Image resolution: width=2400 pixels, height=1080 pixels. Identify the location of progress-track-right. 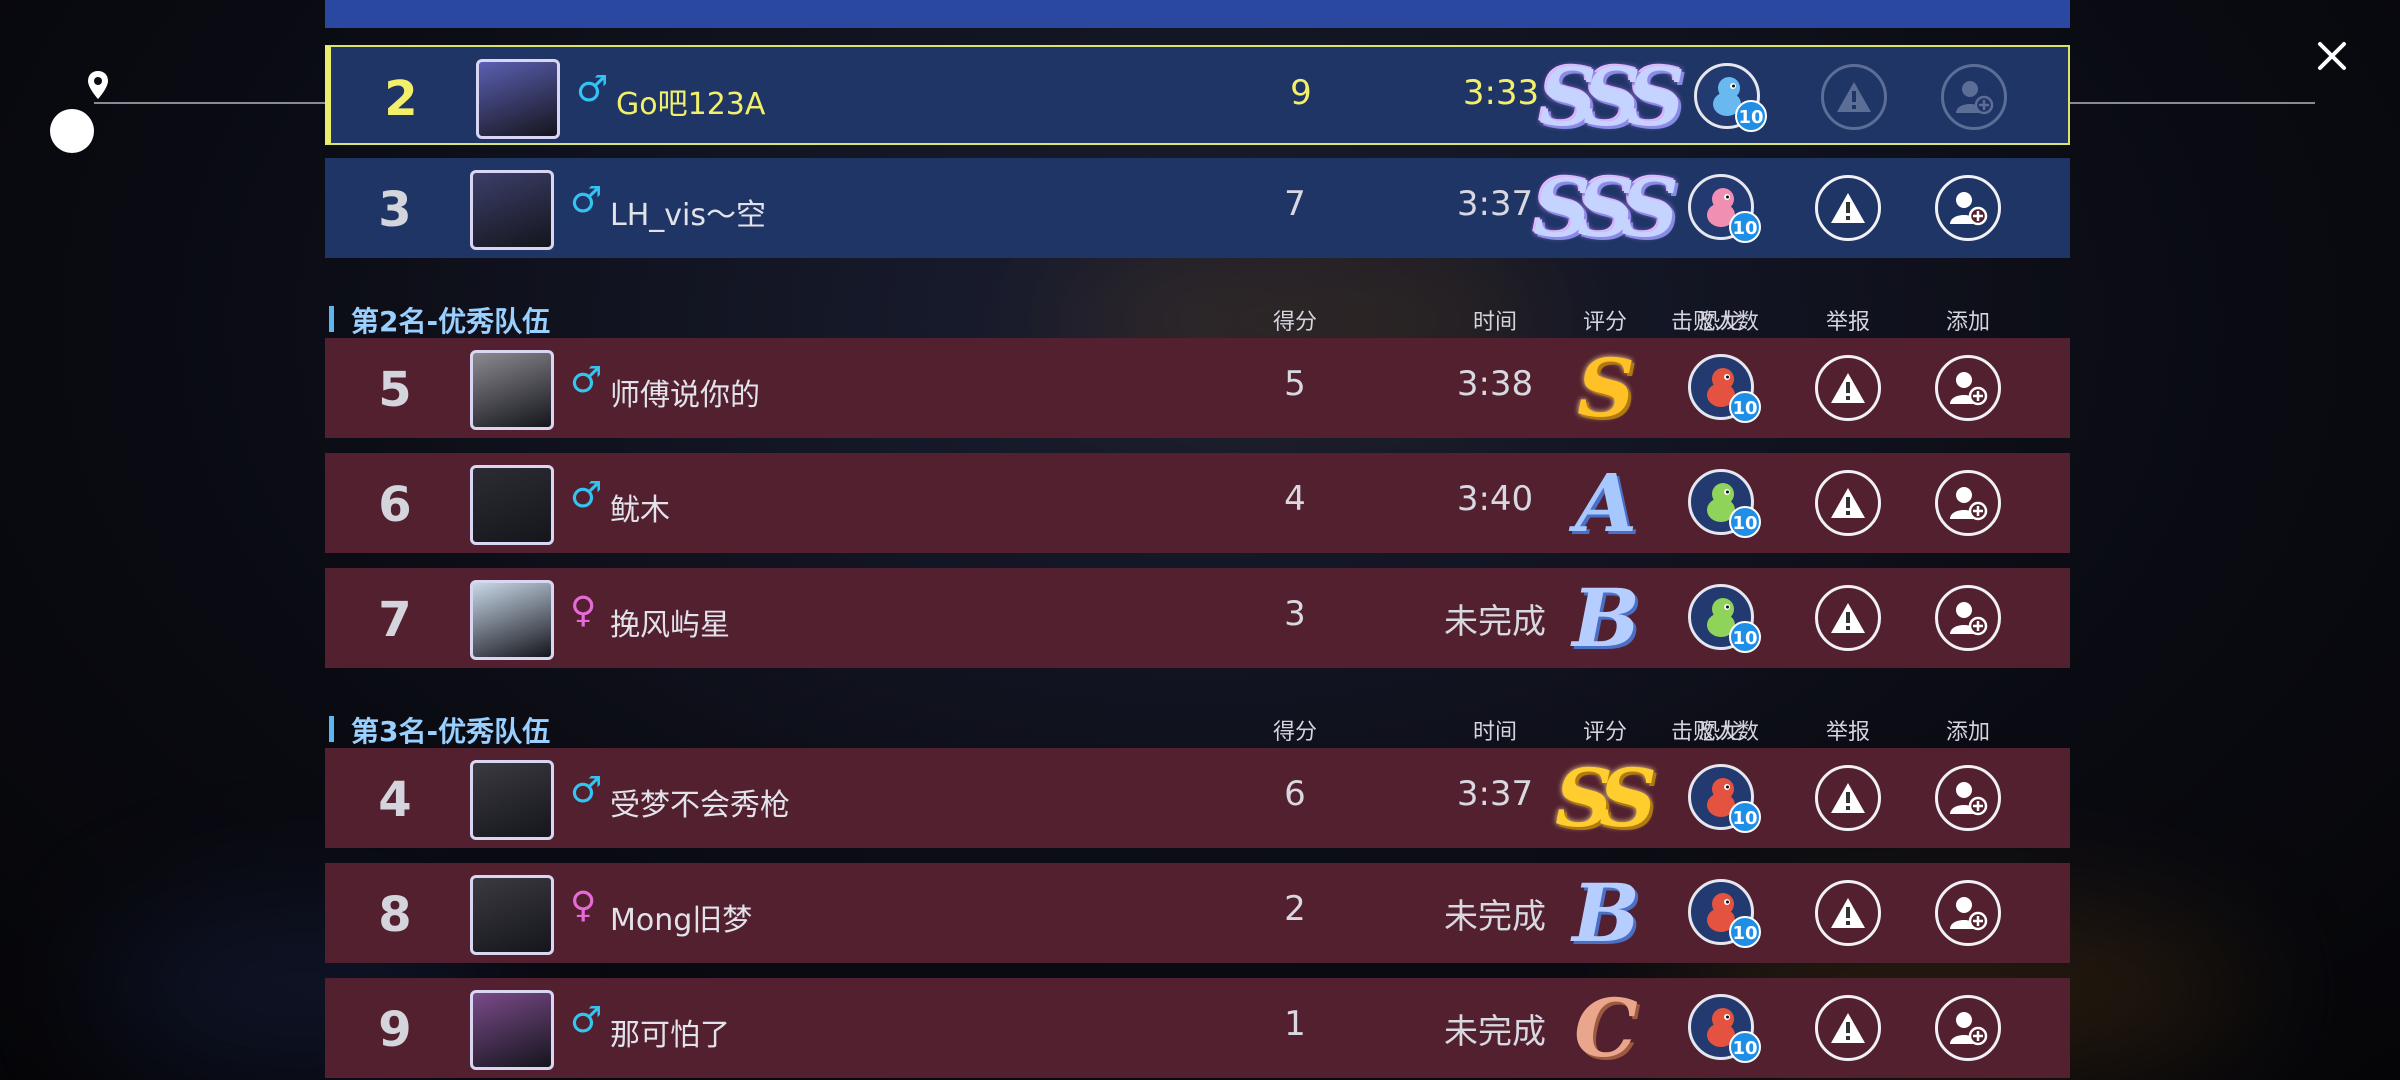
(2192, 103).